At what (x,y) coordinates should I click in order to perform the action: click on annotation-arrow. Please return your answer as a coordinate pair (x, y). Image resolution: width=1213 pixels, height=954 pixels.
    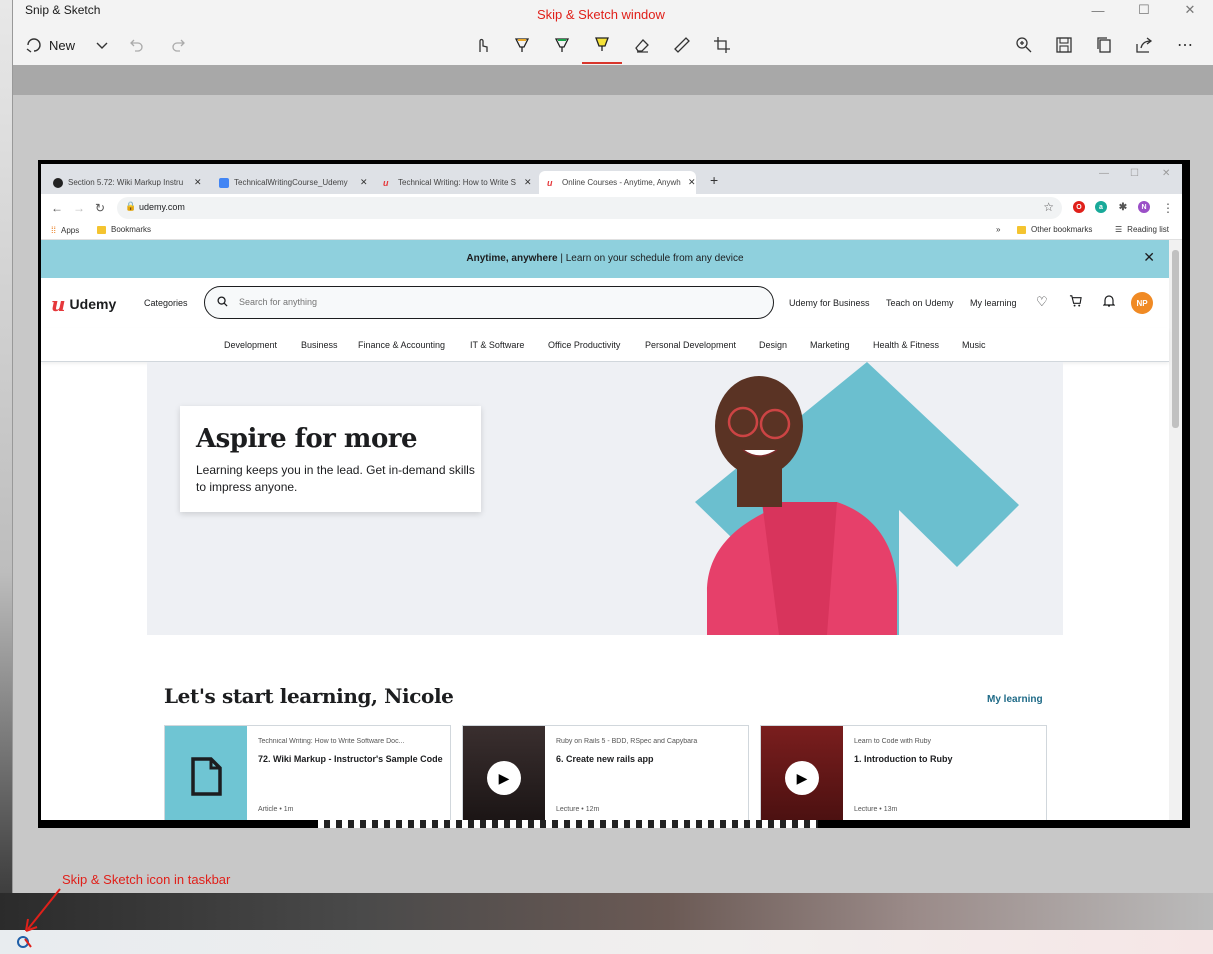
    Looking at the image, I should click on (43, 910).